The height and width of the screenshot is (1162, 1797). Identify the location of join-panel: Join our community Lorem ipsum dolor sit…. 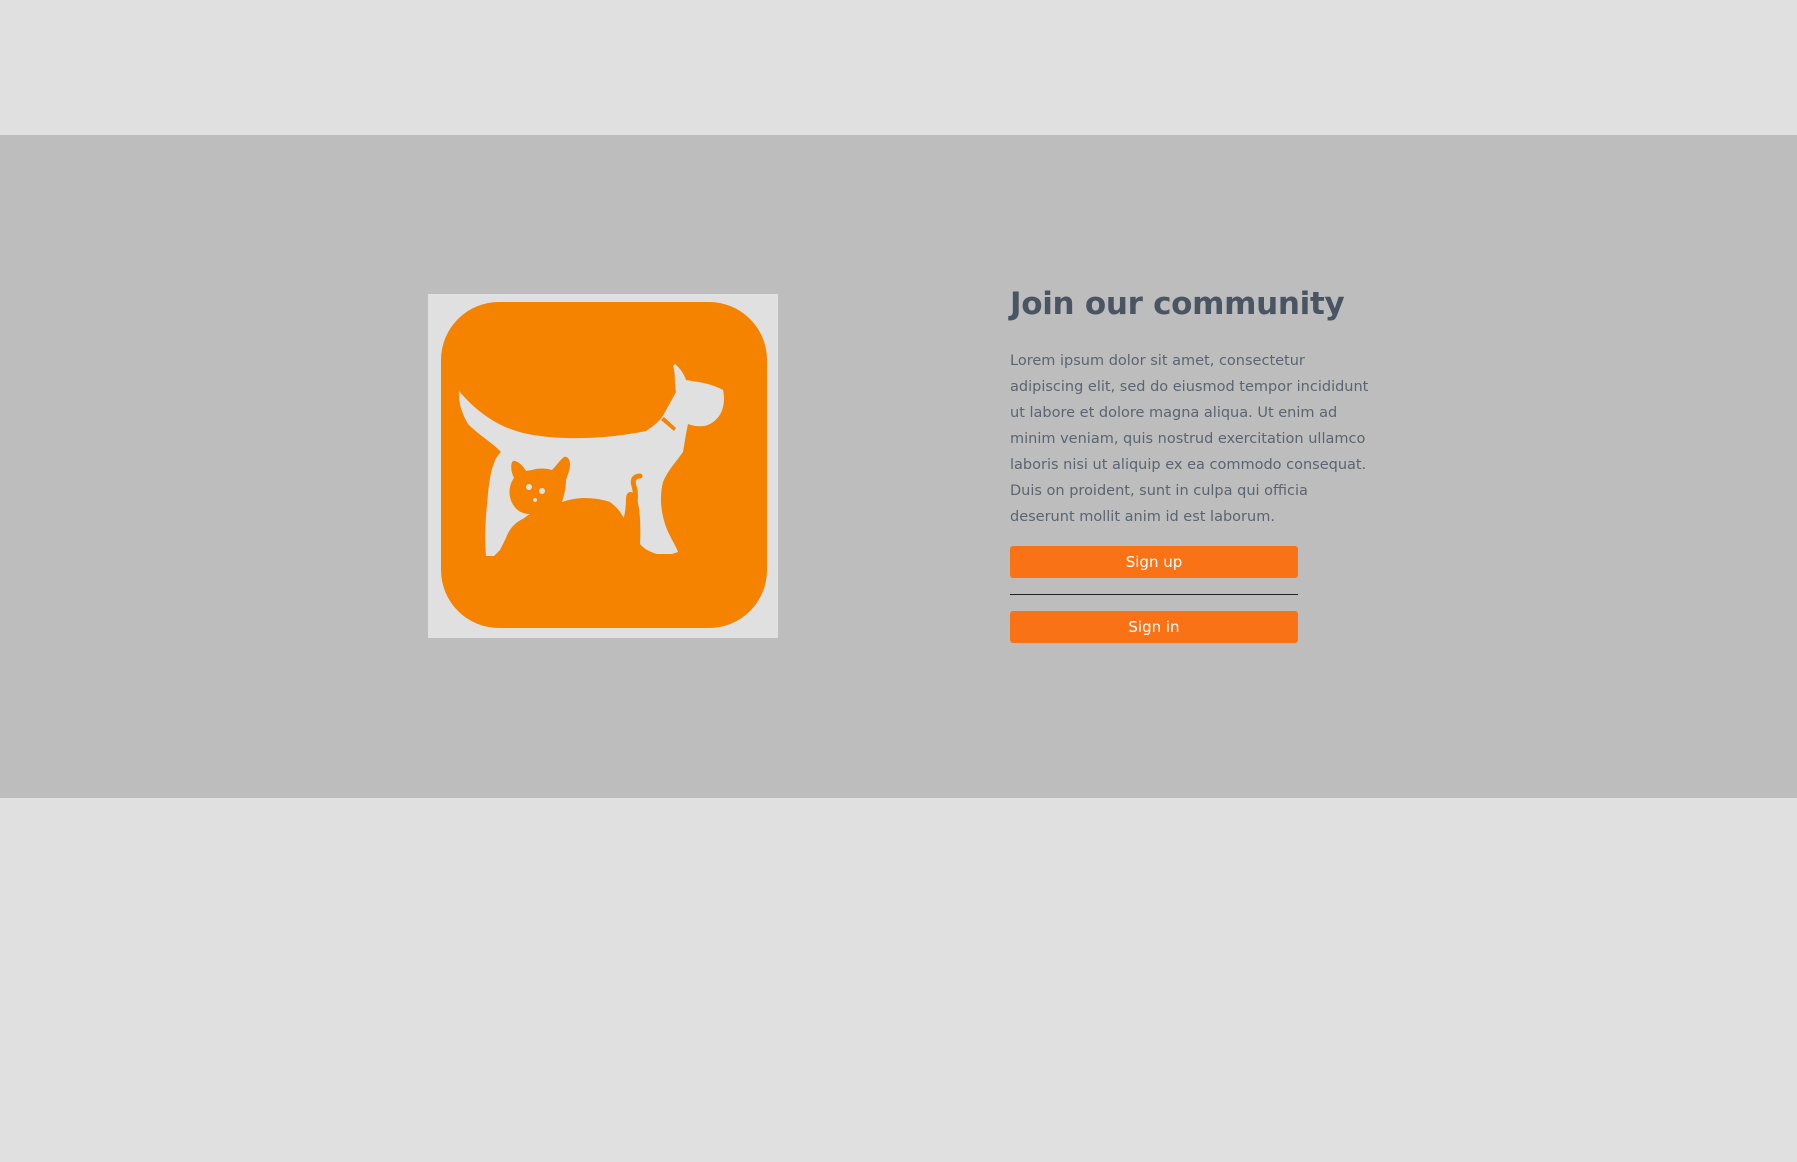
(1192, 461).